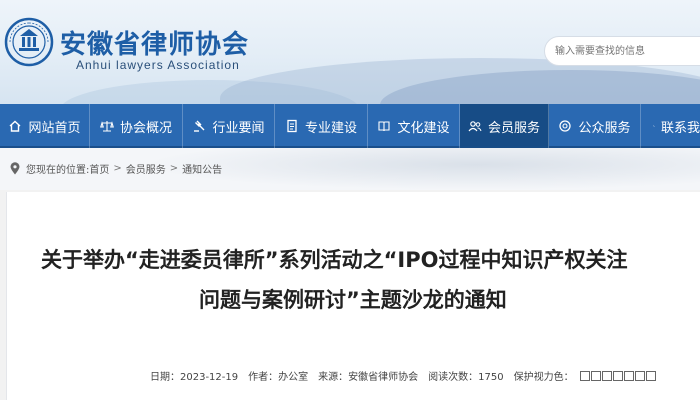 The image size is (700, 400). Describe the element at coordinates (680, 128) in the screenshot. I see `nav-label: 联系我` at that location.